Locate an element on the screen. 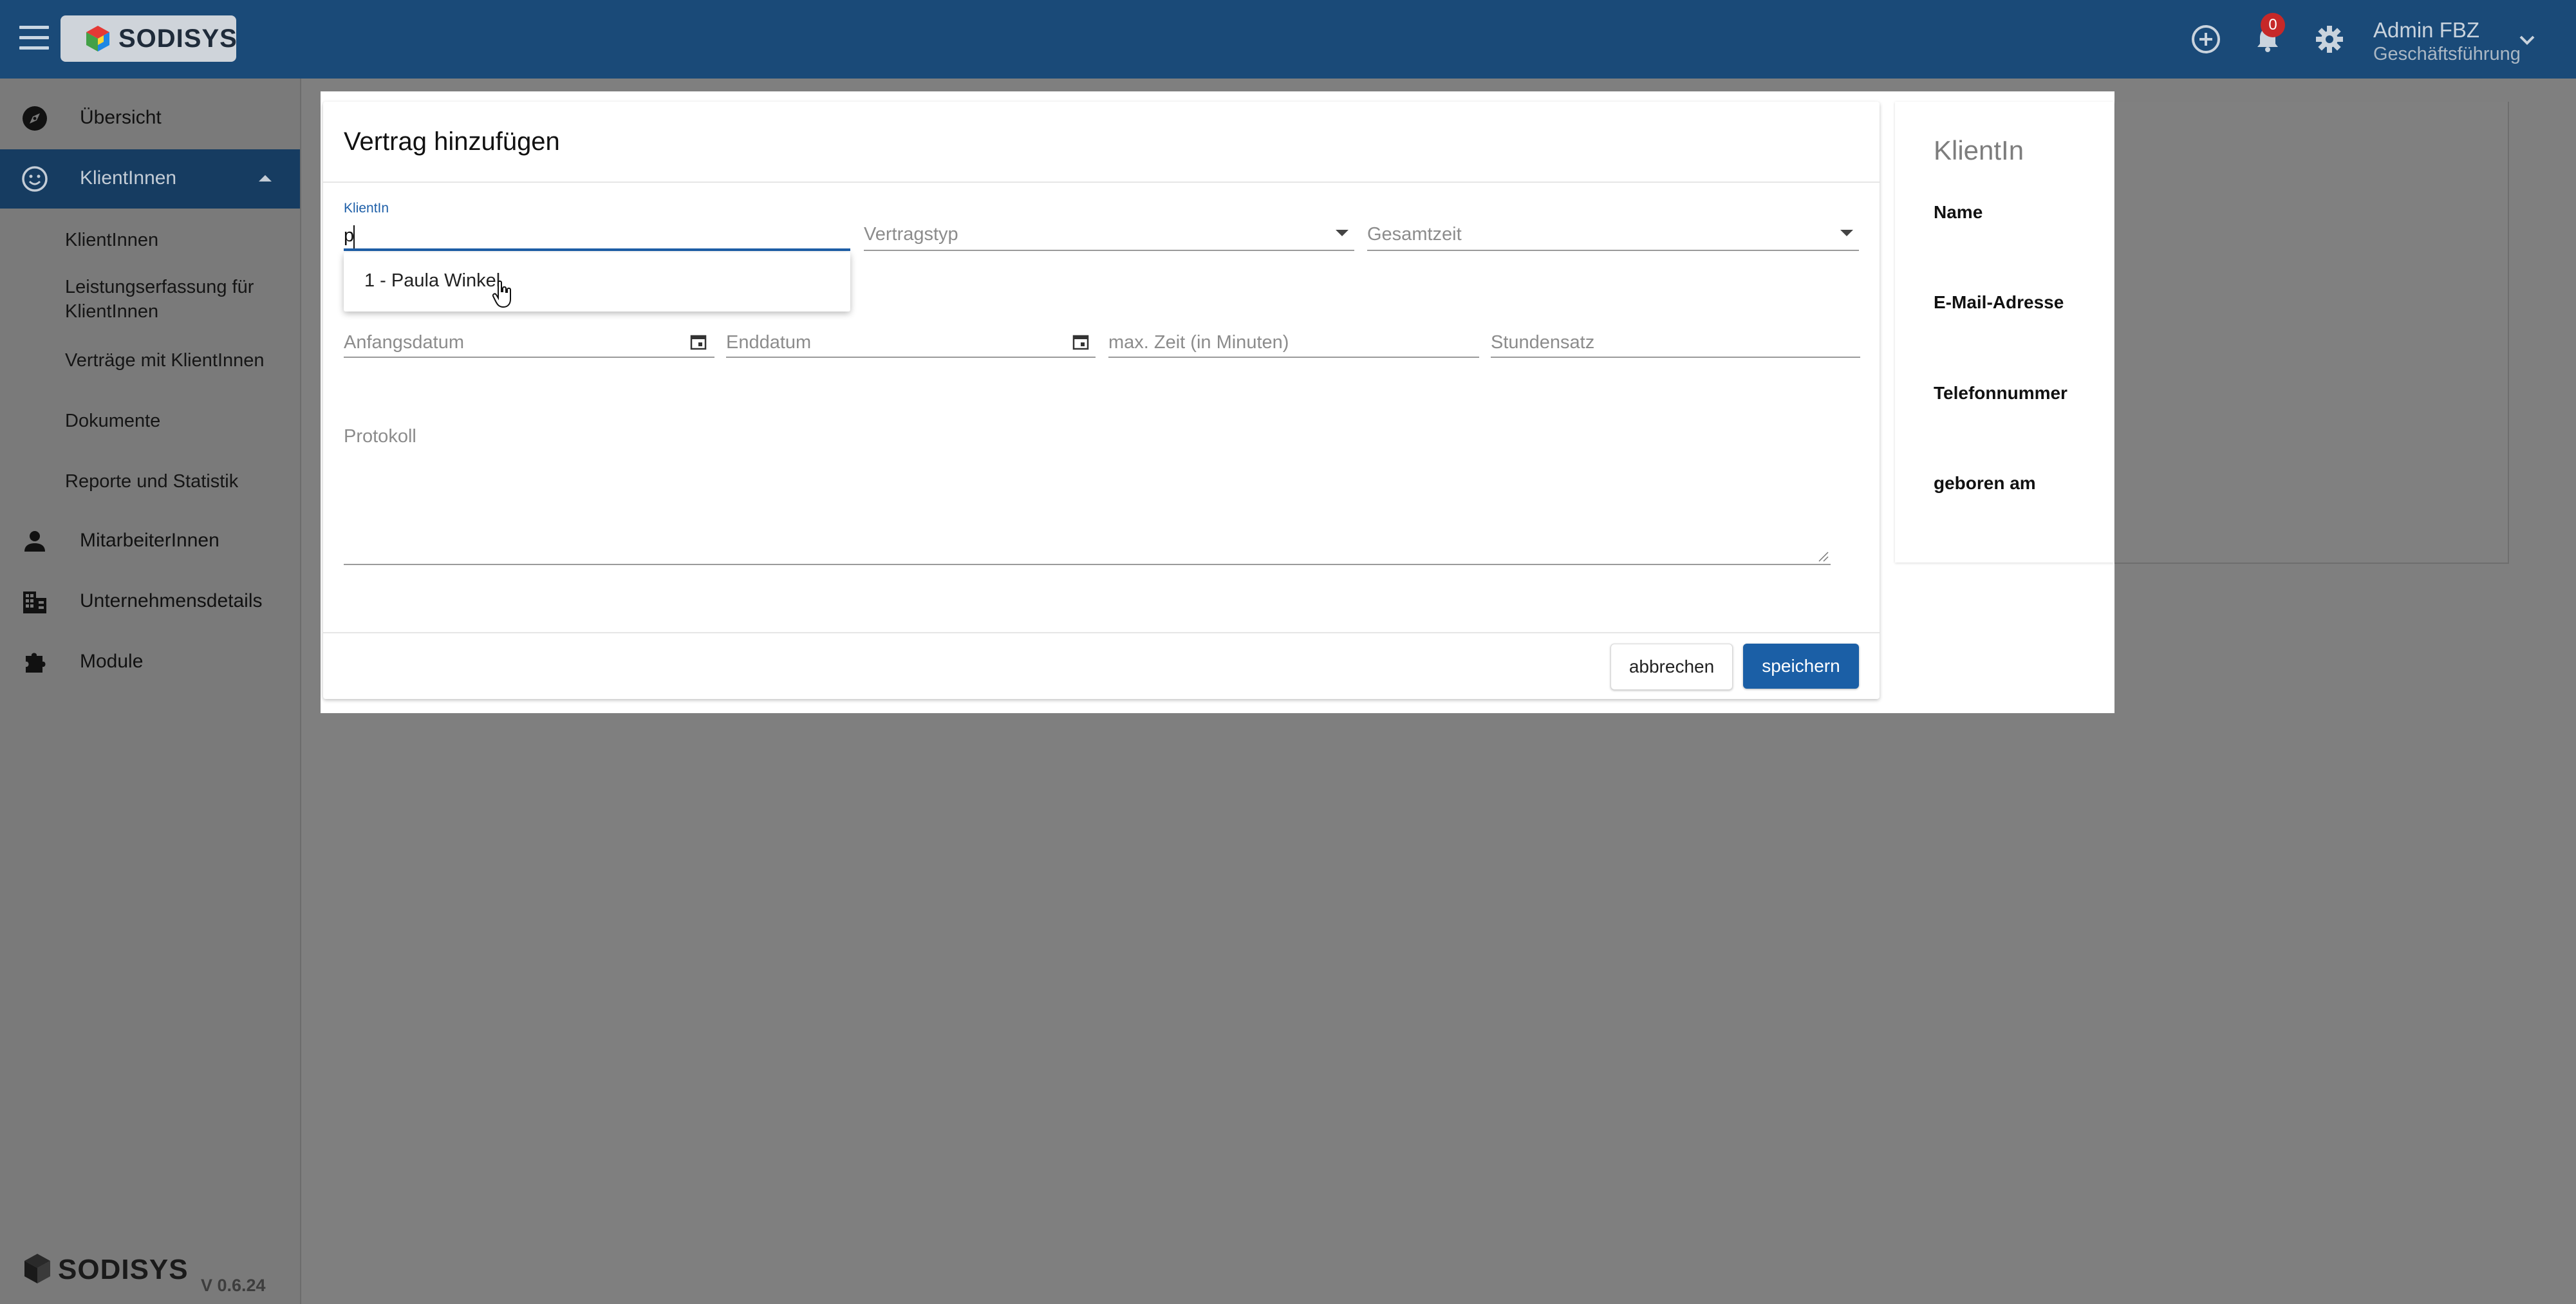 The image size is (2576, 1304). dialog-title: Vertrag hinzufügen is located at coordinates (452, 142).